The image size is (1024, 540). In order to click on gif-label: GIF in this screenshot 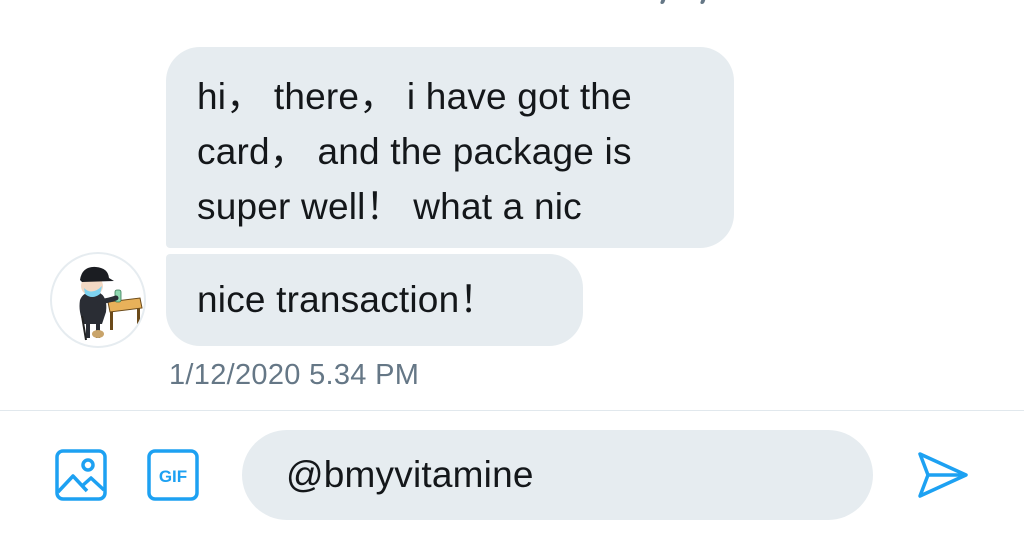, I will do `click(173, 476)`.